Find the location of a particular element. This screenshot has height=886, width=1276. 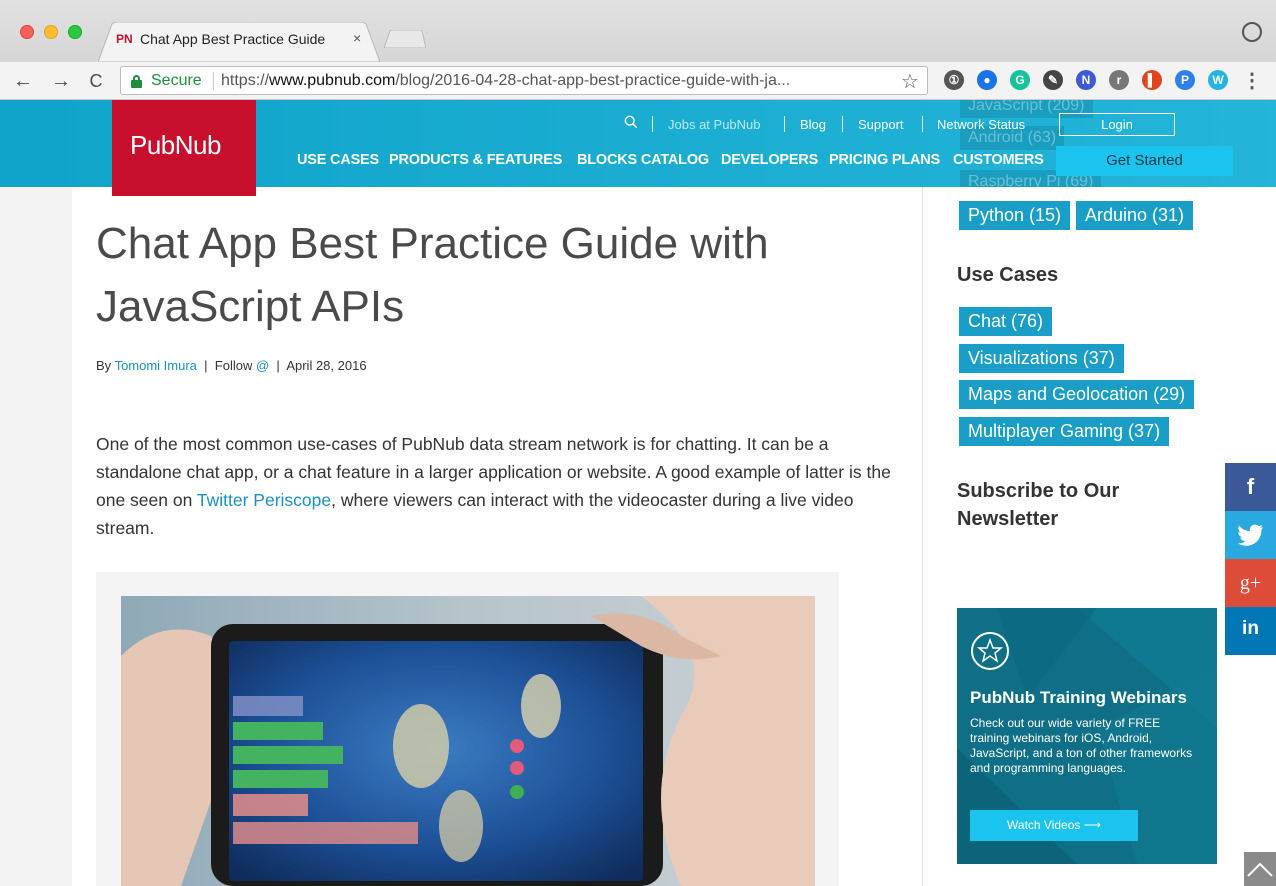

tab-title: Chat App Best Practice Guide is located at coordinates (233, 39).